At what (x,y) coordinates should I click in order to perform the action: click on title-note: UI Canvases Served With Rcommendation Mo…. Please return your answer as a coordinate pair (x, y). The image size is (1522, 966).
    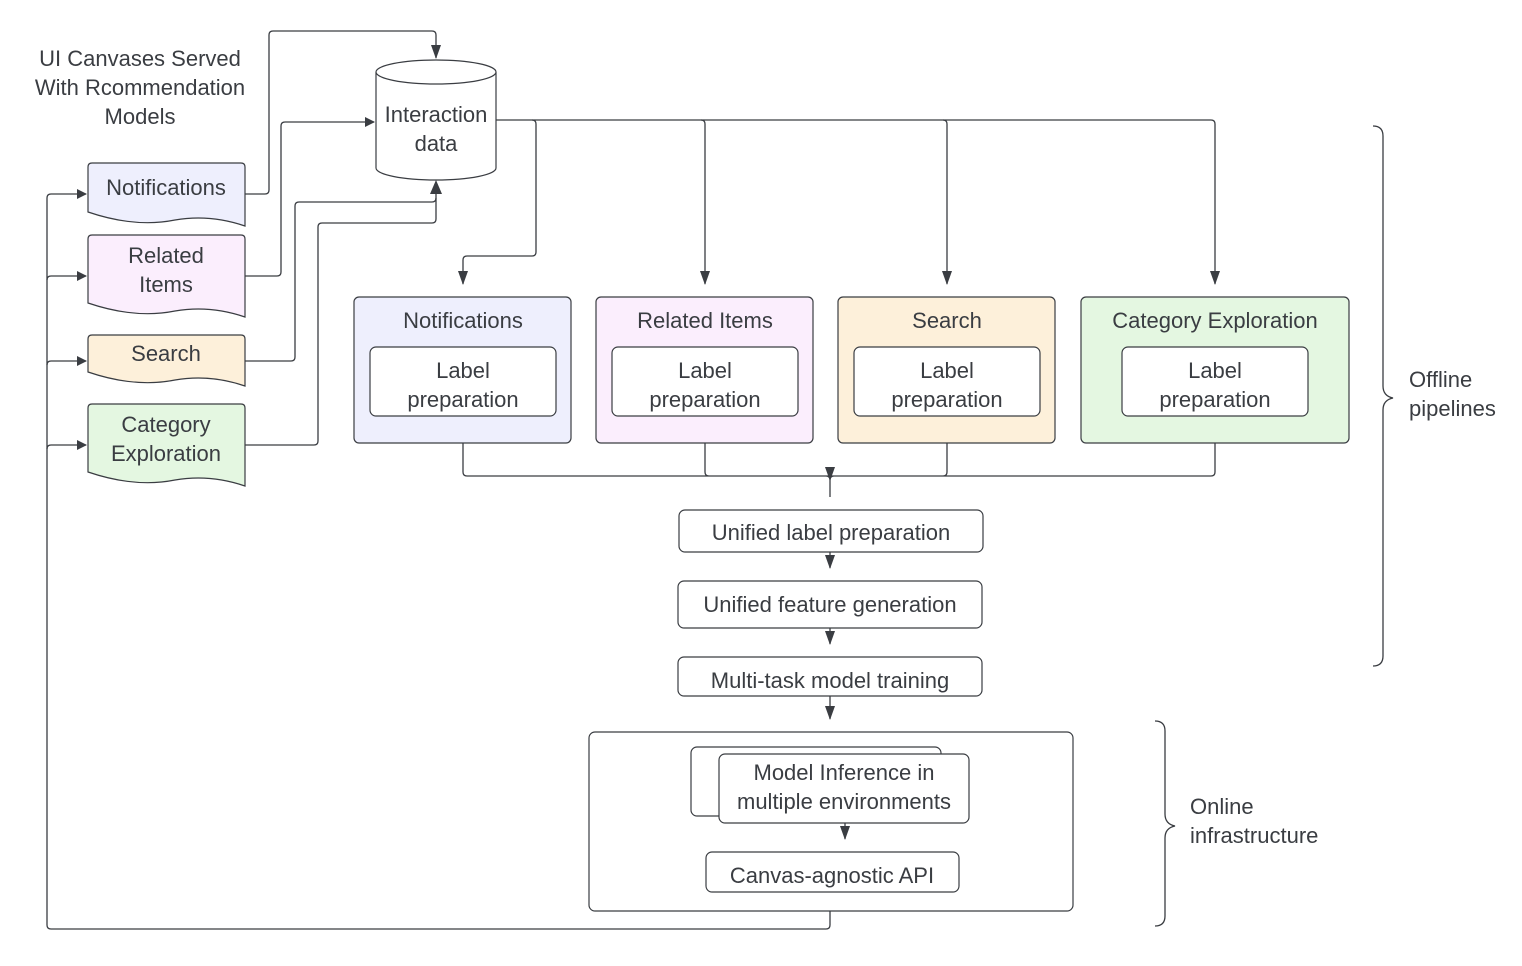
    Looking at the image, I should click on (140, 87).